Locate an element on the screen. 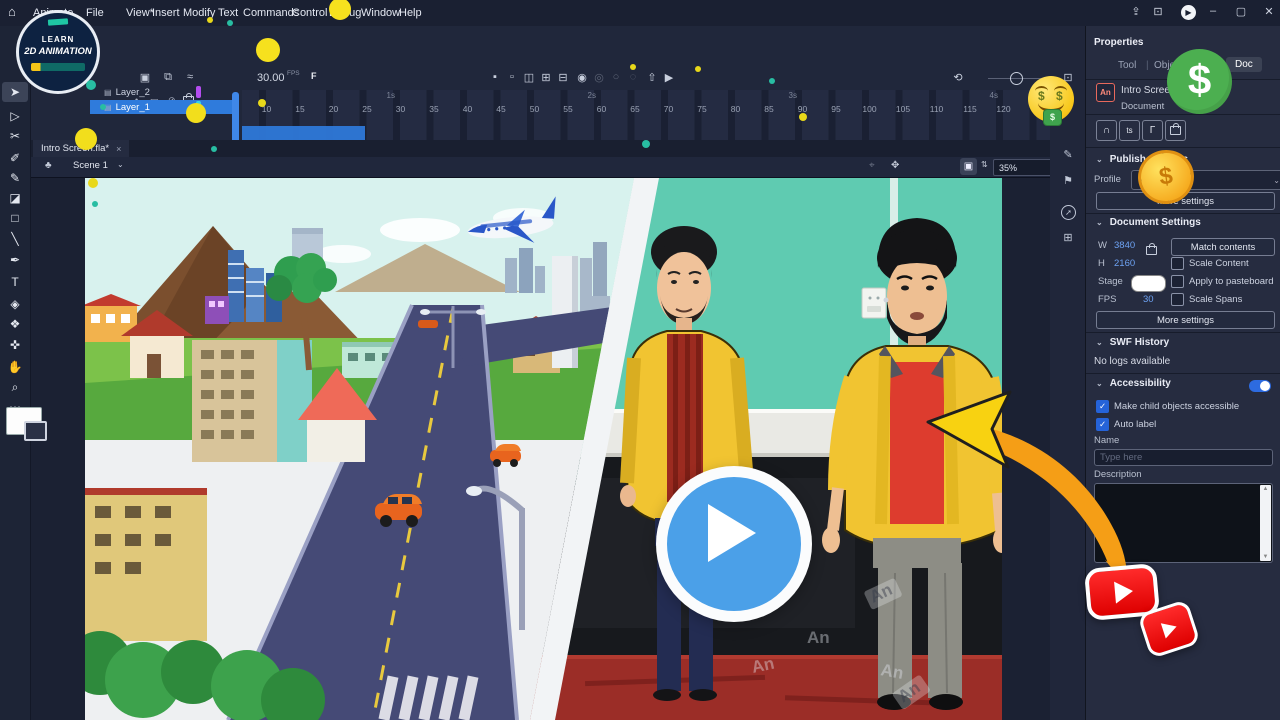 The height and width of the screenshot is (720, 1280). video-play-button is located at coordinates (734, 544).